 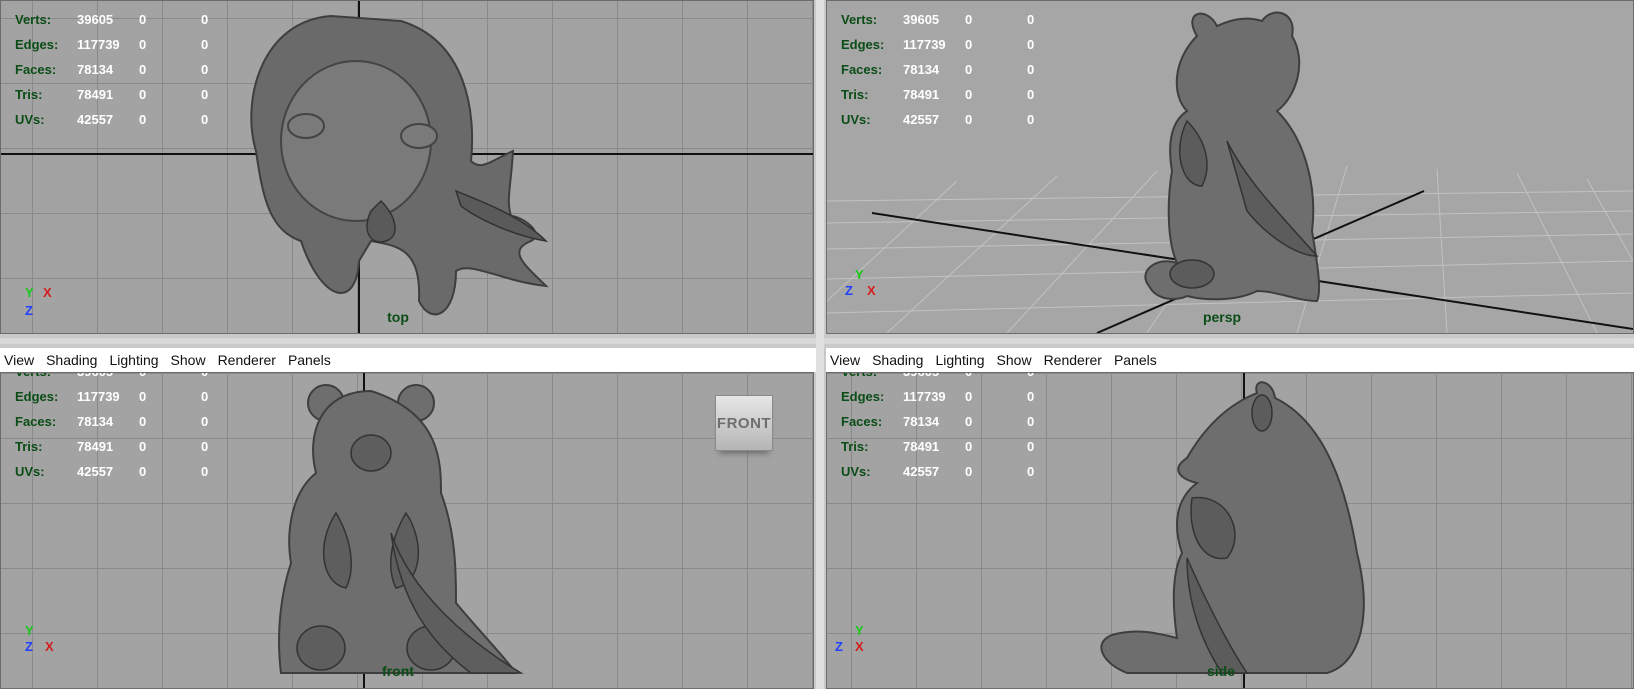 I want to click on axis-gizmo-icon: Y Z X, so click(x=43, y=643).